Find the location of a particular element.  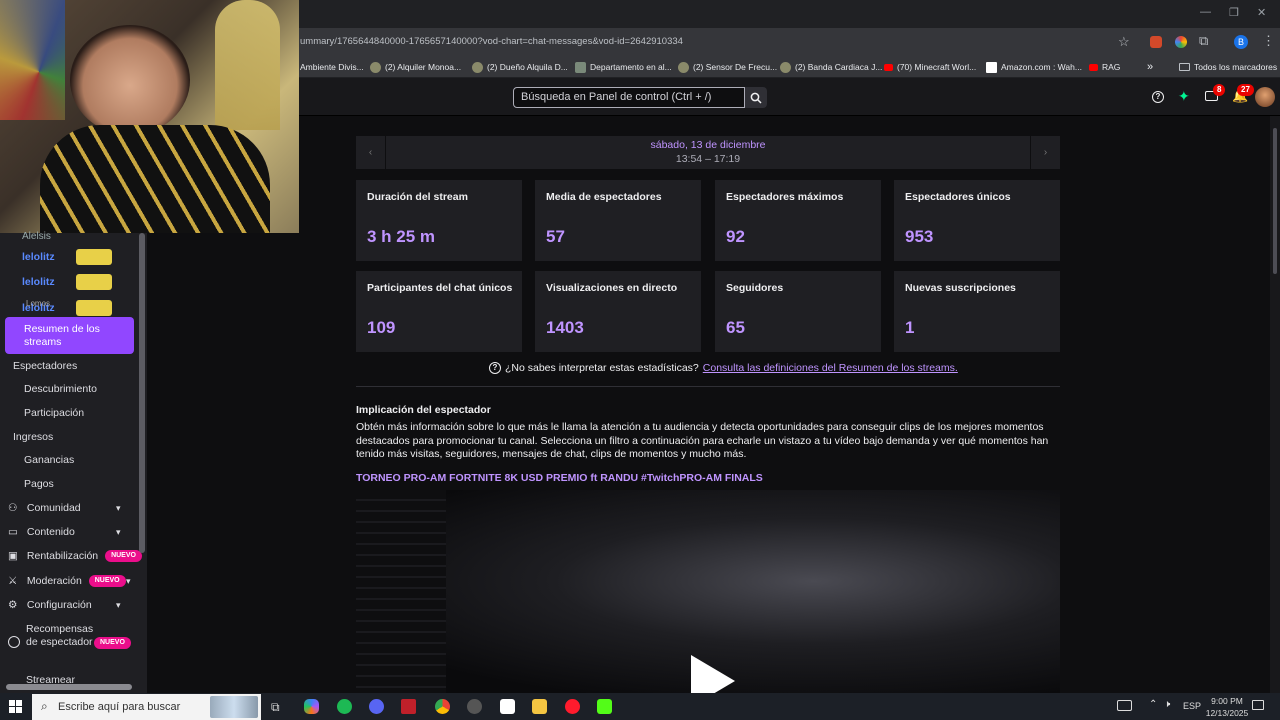

bookmark-item: RAG is located at coordinates (1104, 67).